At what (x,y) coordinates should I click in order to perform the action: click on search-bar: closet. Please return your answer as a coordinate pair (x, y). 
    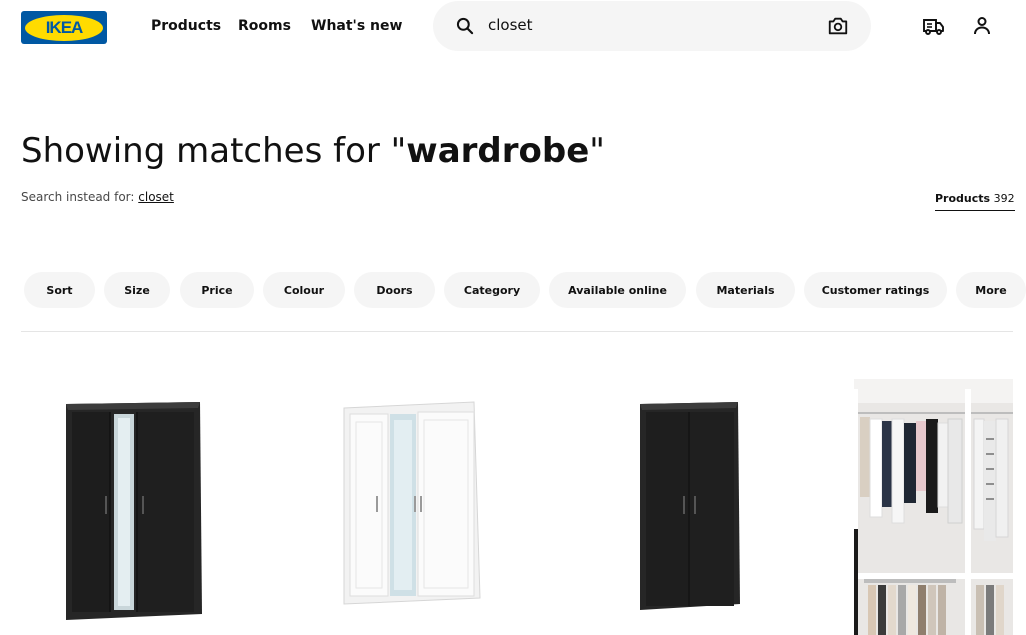
    Looking at the image, I should click on (652, 26).